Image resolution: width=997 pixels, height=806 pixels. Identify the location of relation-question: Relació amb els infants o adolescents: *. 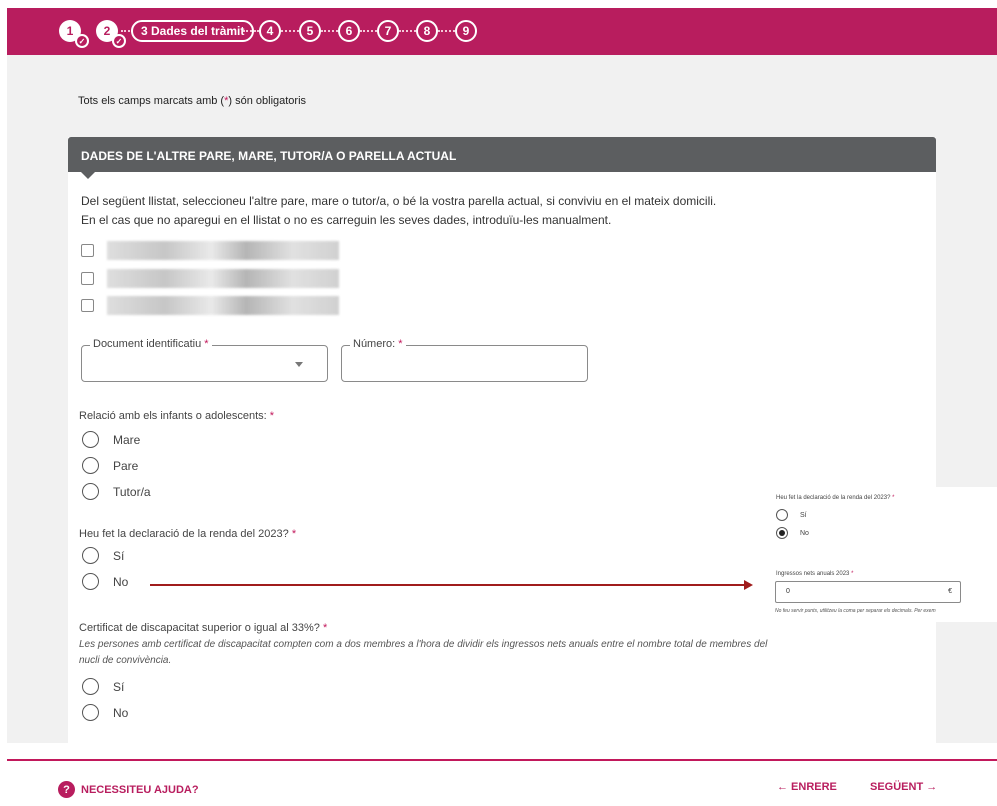
(176, 416).